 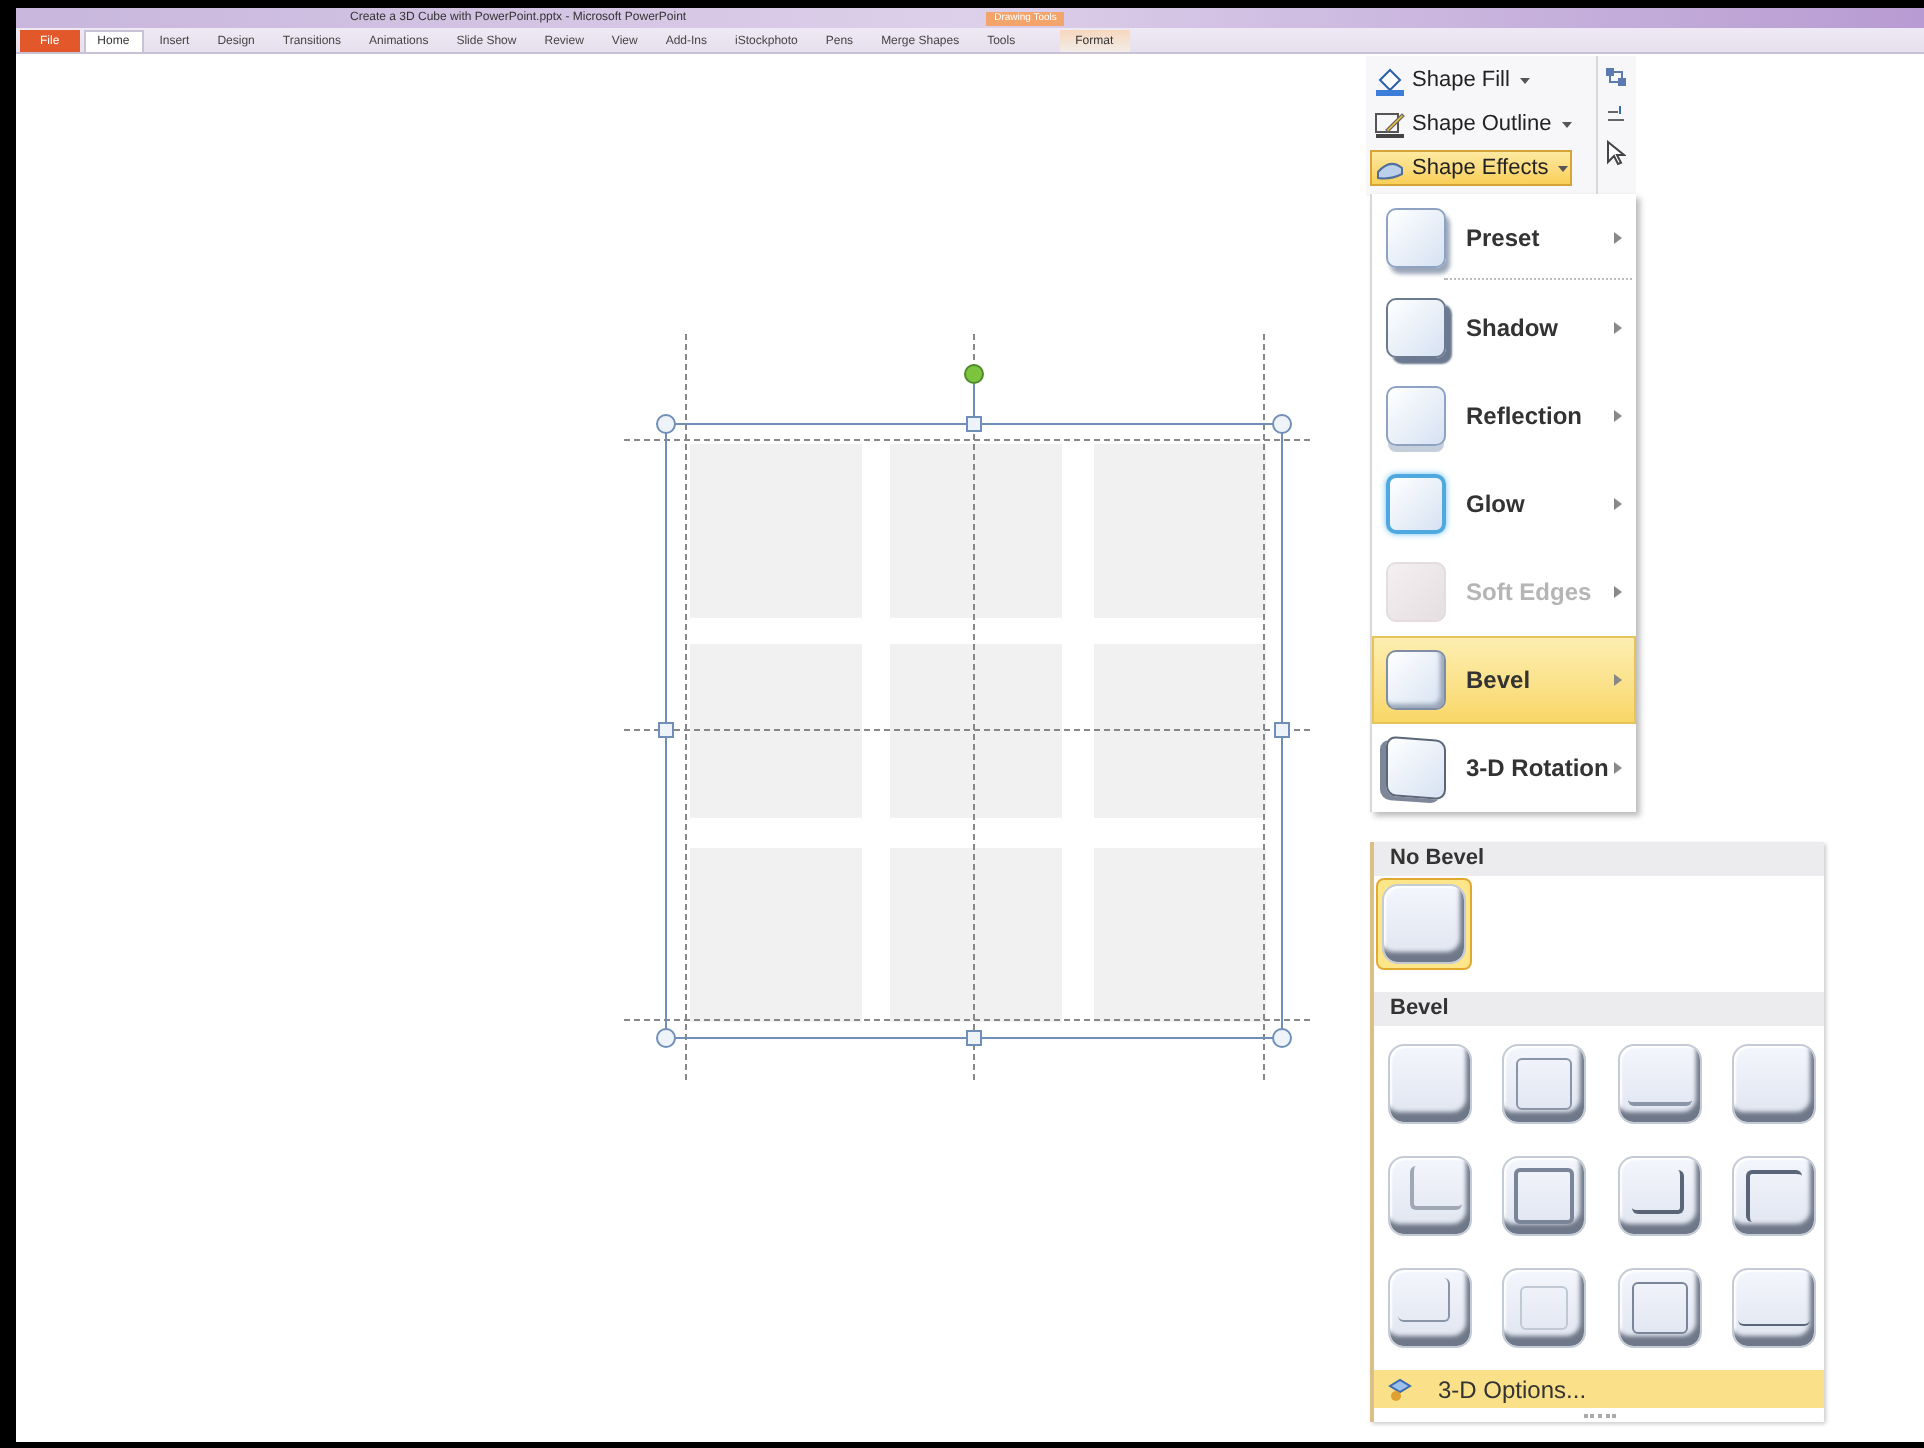 What do you see at coordinates (1616, 153) in the screenshot?
I see `cursor-arrow-icon` at bounding box center [1616, 153].